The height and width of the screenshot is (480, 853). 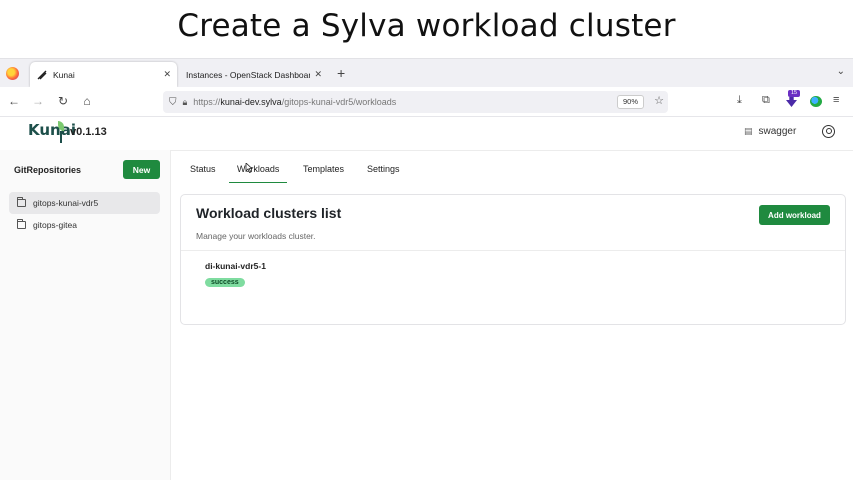 What do you see at coordinates (512, 167) in the screenshot?
I see `main-tabs: Status Workloads Templates Settings` at bounding box center [512, 167].